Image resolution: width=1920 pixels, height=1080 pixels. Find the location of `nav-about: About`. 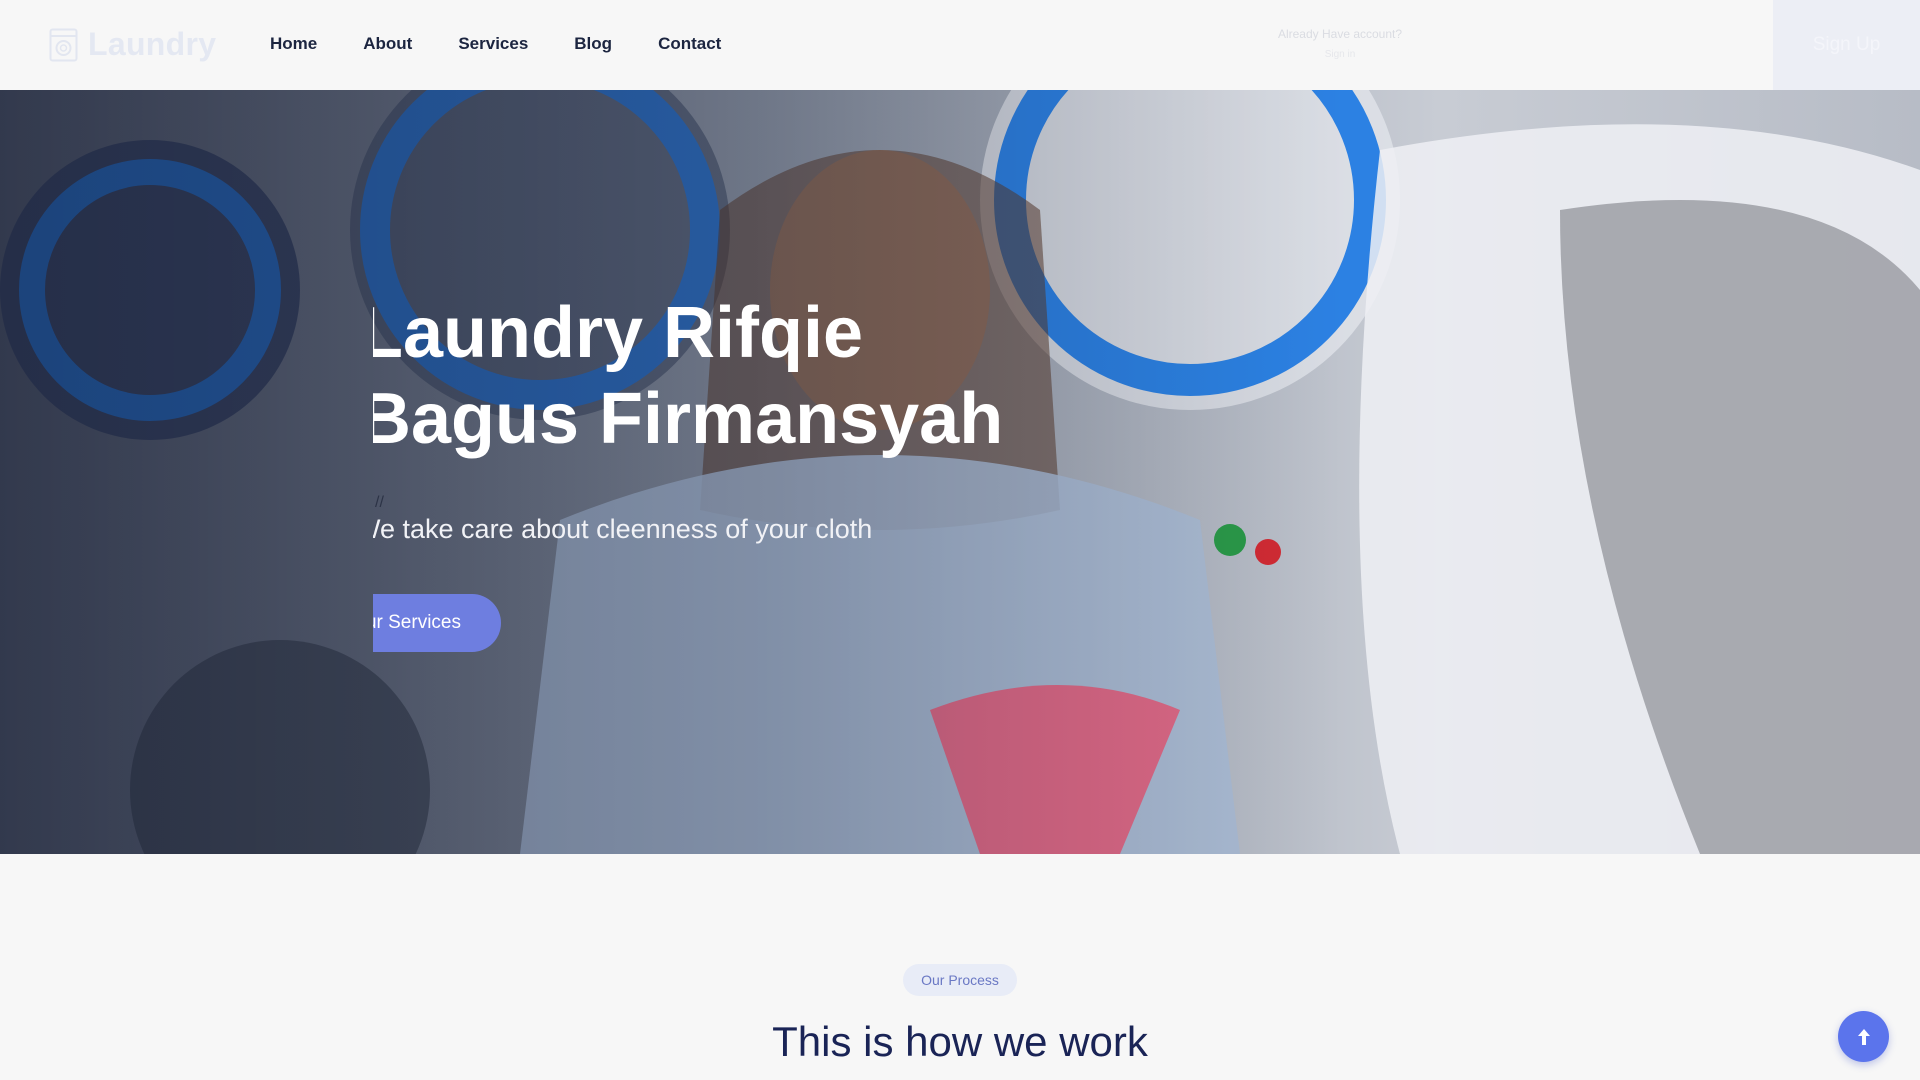

nav-about: About is located at coordinates (387, 44).